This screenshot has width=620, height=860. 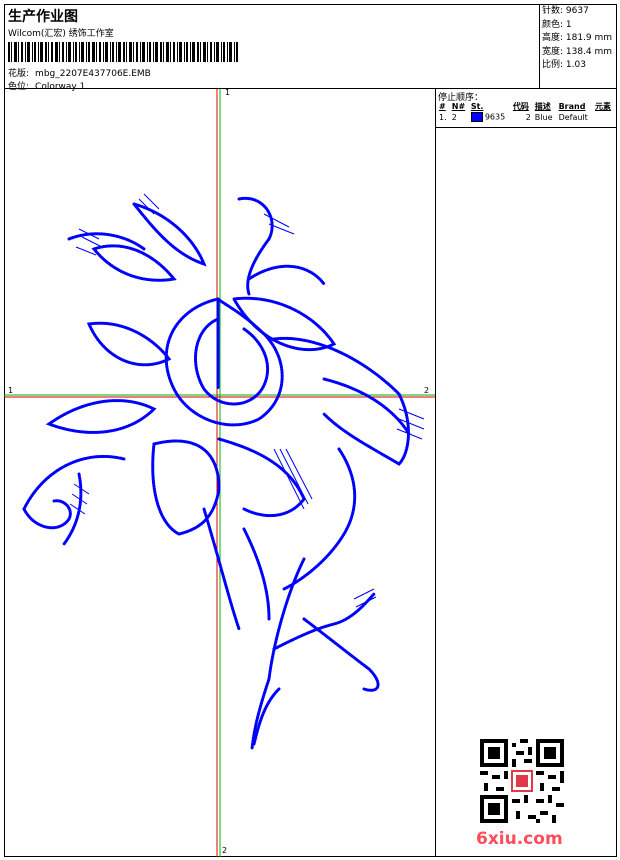 I want to click on row-code: 2, so click(x=528, y=117).